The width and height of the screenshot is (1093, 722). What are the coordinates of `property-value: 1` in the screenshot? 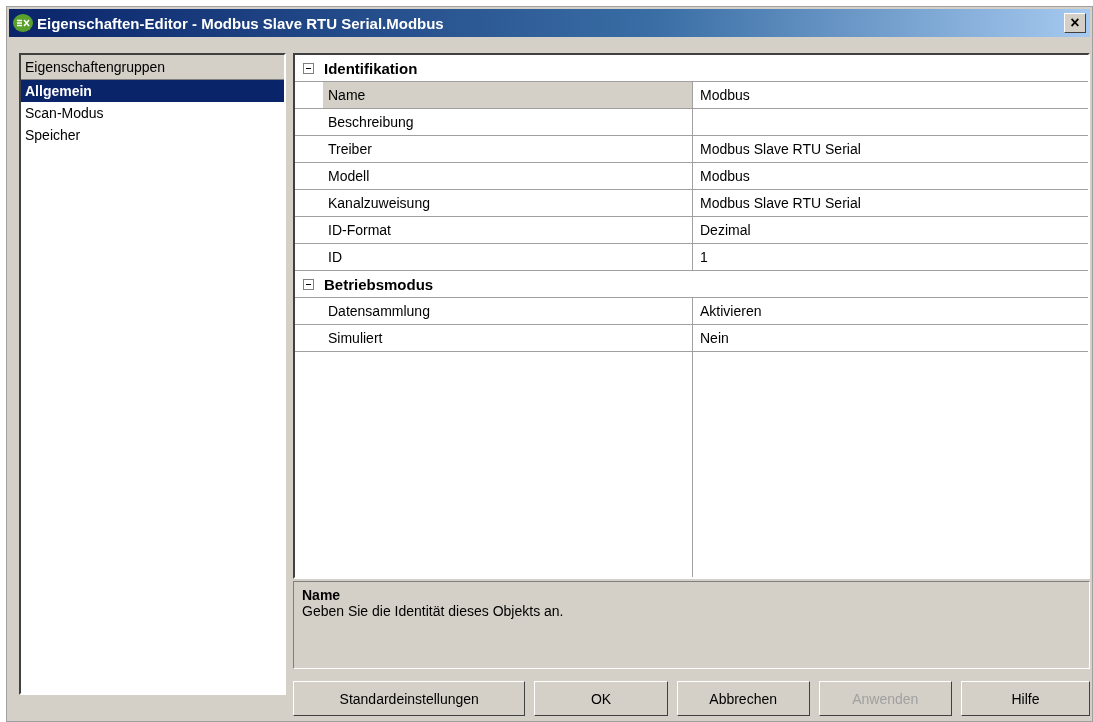 It's located at (890, 257).